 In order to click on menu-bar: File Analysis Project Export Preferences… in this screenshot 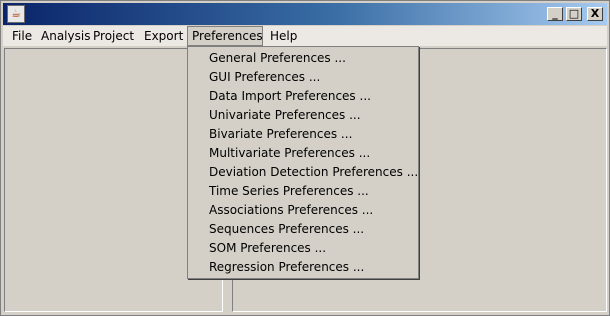, I will do `click(305, 36)`.